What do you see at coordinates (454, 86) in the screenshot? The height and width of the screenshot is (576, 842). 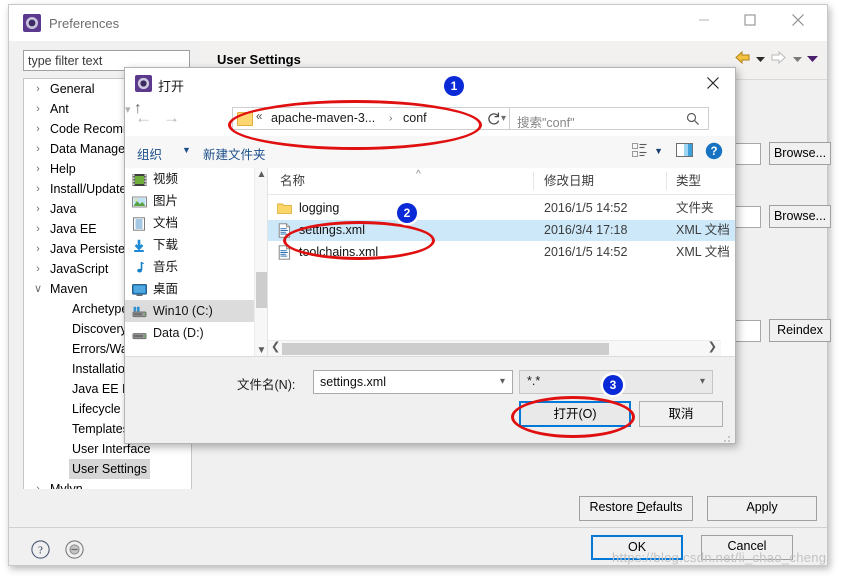 I see `annotation-badge-1: 1` at bounding box center [454, 86].